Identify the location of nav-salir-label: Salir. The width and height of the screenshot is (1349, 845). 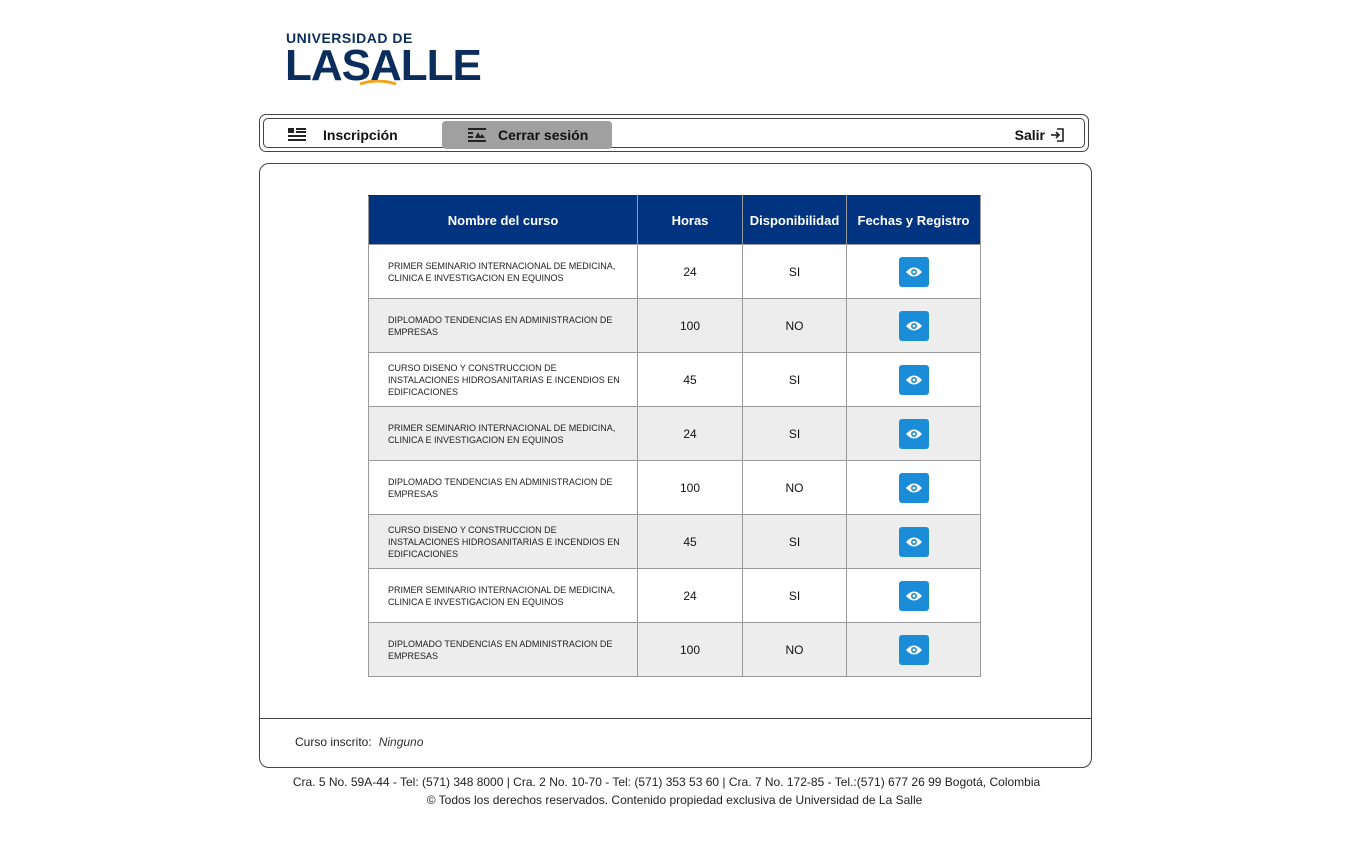
(1029, 135).